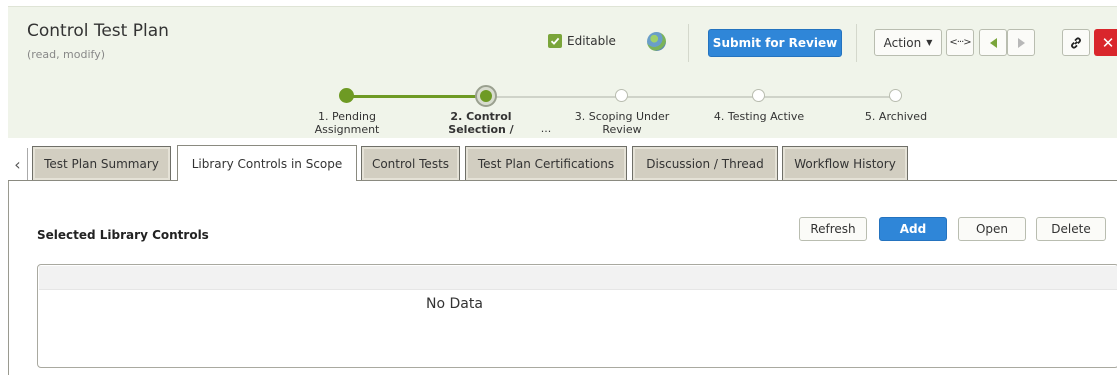 The height and width of the screenshot is (375, 1117). I want to click on copy-link-button, so click(1076, 42).